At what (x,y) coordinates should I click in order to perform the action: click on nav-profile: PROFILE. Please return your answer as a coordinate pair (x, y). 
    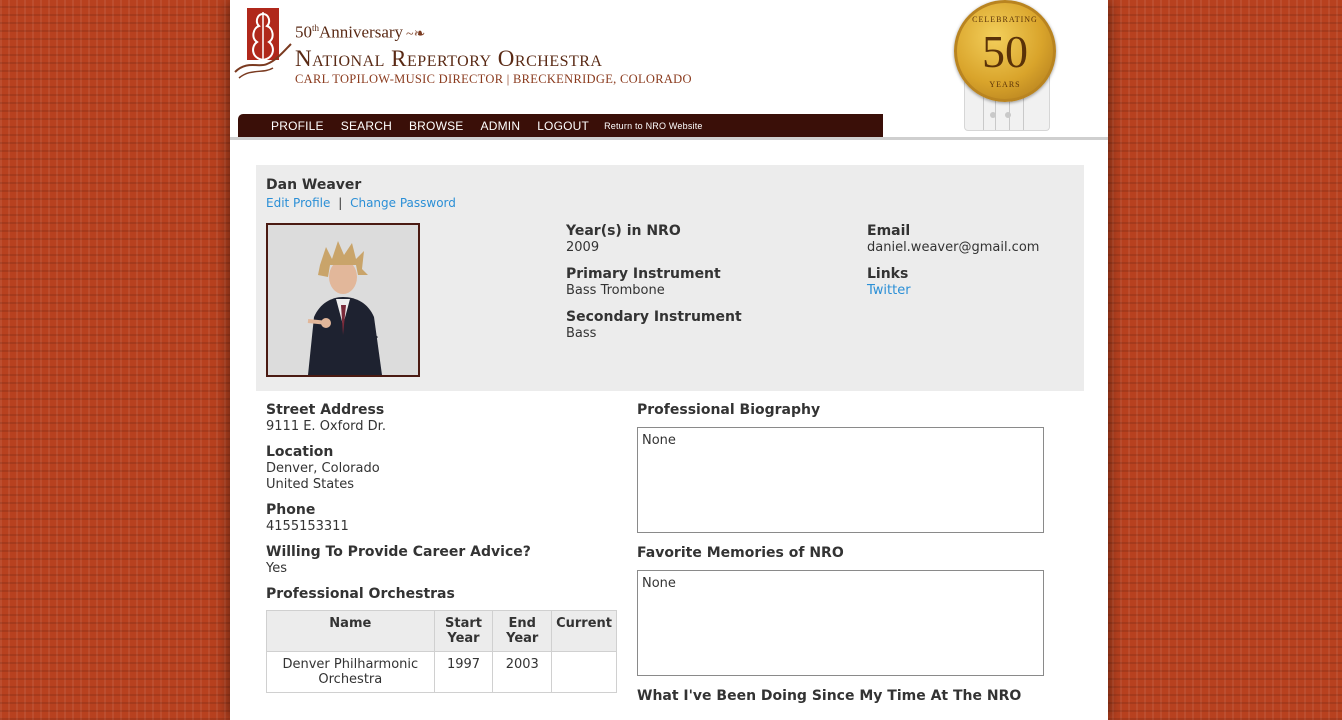
    Looking at the image, I should click on (297, 126).